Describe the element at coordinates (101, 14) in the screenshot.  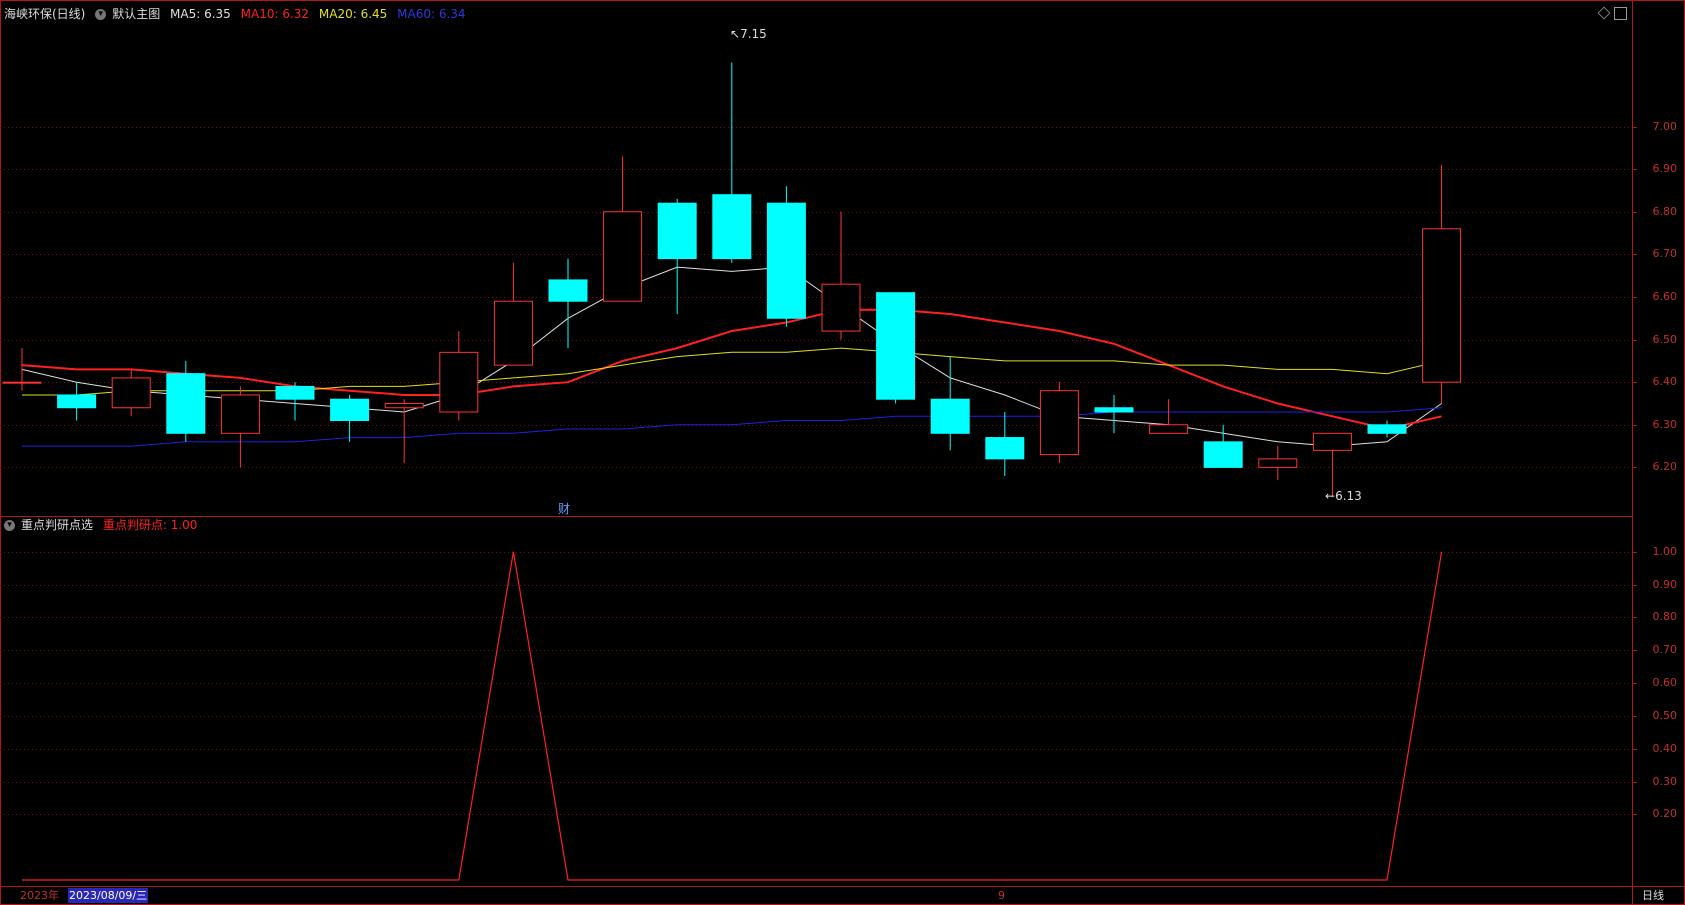
I see `template-dropdown-icon: ▾` at that location.